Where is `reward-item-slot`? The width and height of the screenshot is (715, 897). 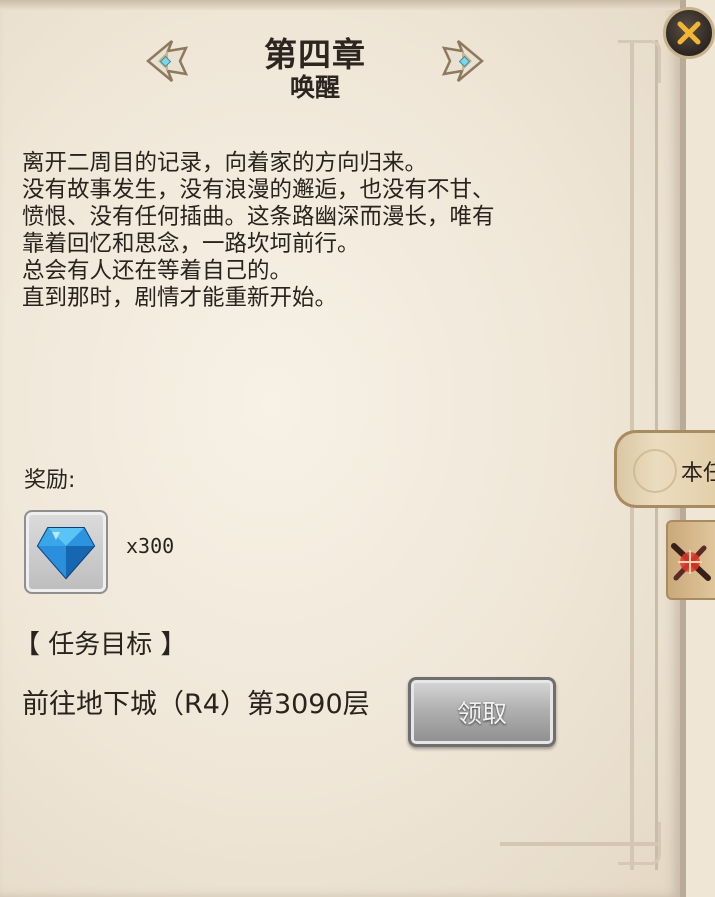 reward-item-slot is located at coordinates (66, 552).